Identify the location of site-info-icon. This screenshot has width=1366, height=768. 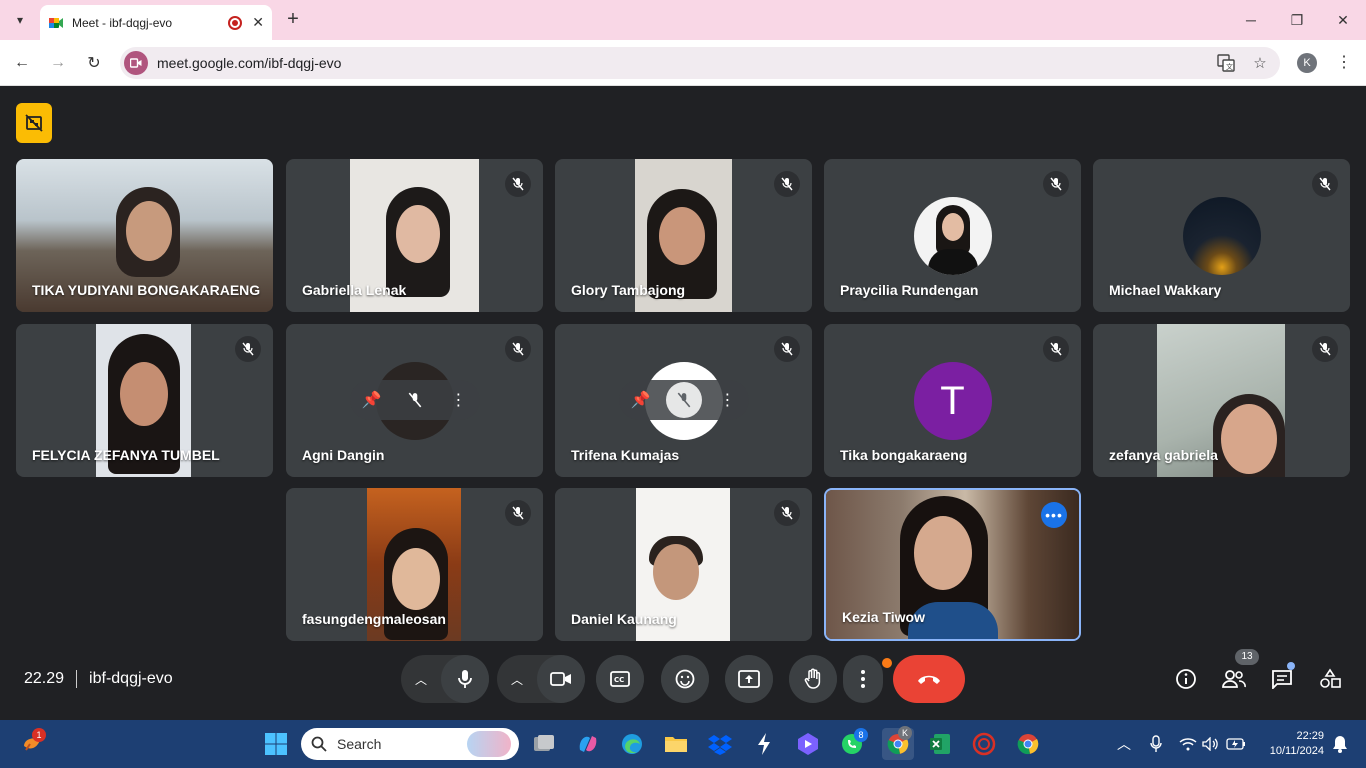
(136, 63).